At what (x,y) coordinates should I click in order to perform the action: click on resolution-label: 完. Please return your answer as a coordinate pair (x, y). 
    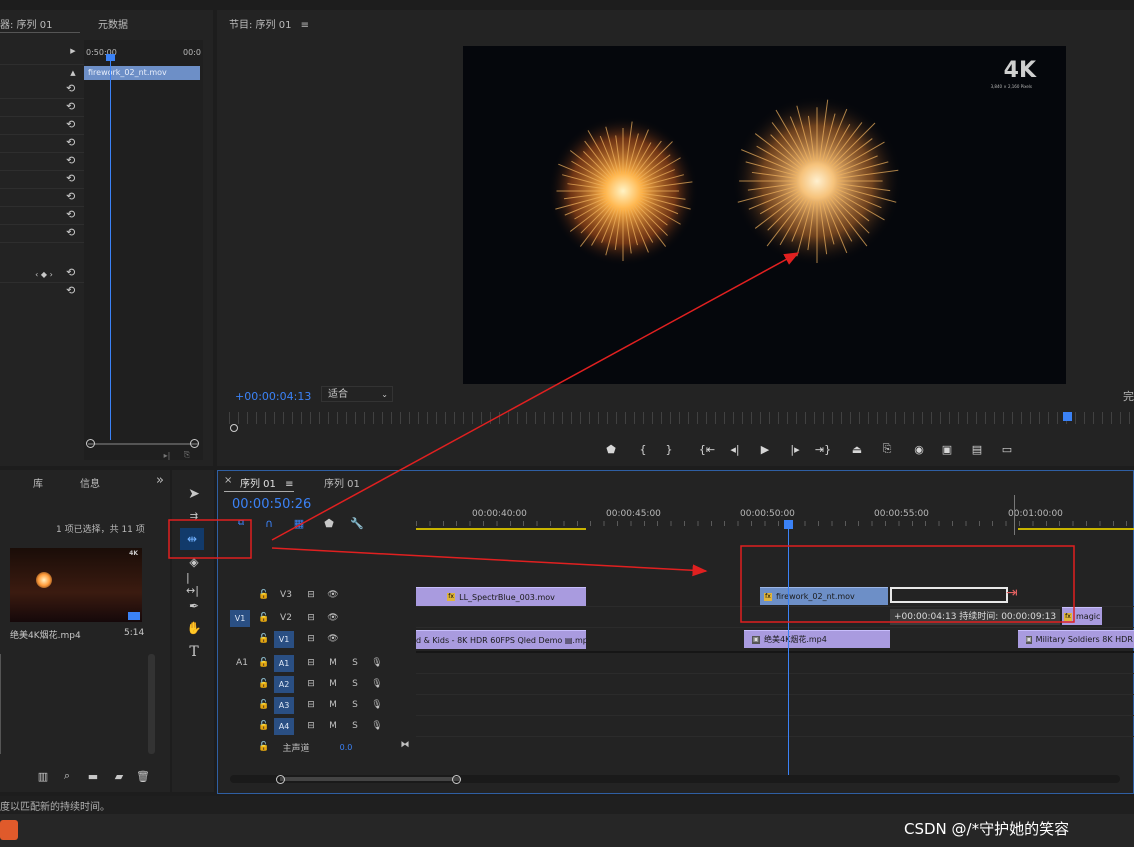
    Looking at the image, I should click on (1128, 396).